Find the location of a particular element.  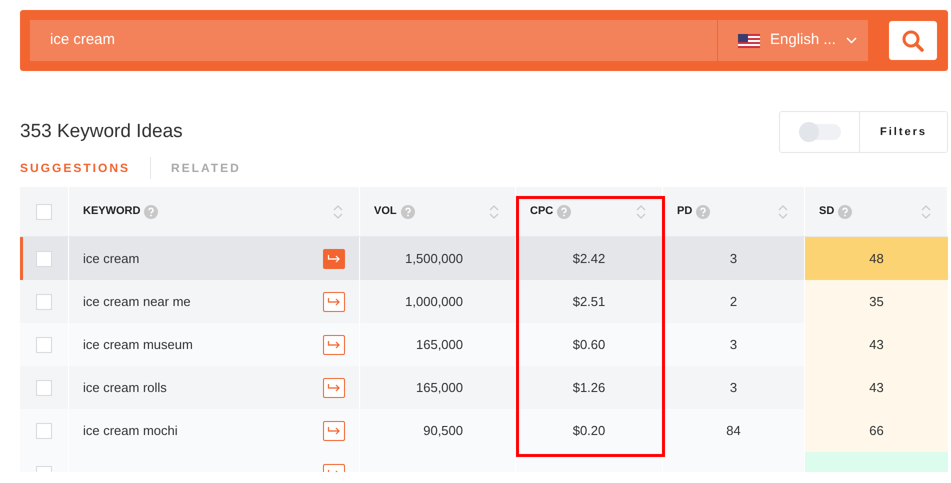

volume-value: 1,000,000 is located at coordinates (434, 301).